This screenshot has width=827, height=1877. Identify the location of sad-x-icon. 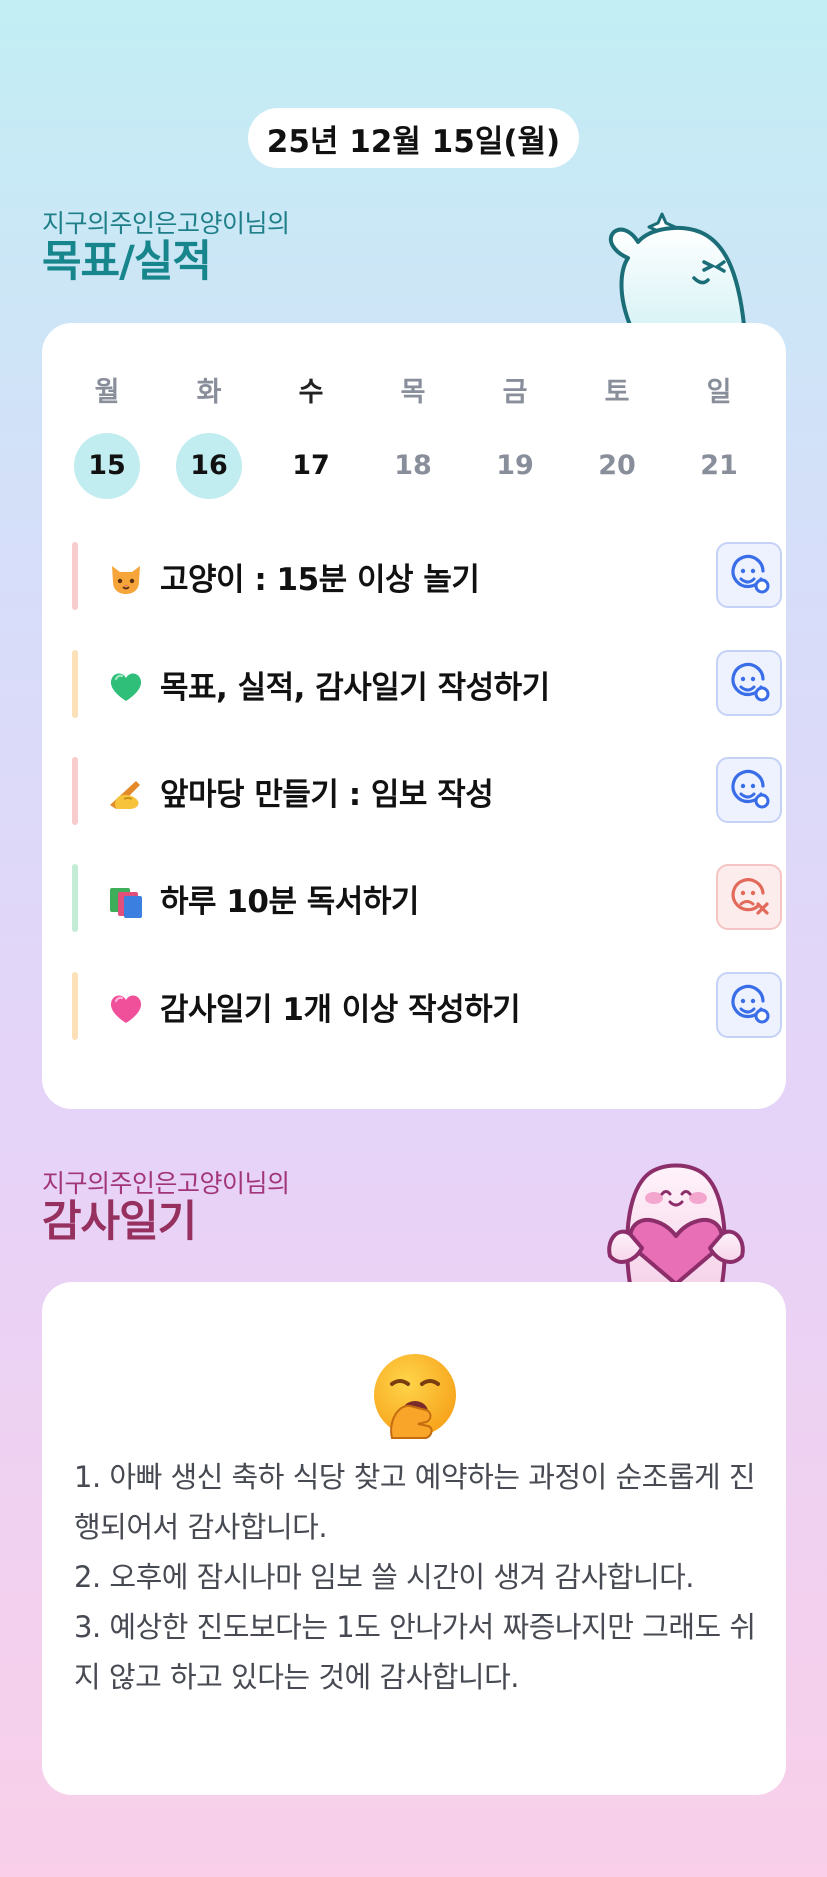
(750, 896).